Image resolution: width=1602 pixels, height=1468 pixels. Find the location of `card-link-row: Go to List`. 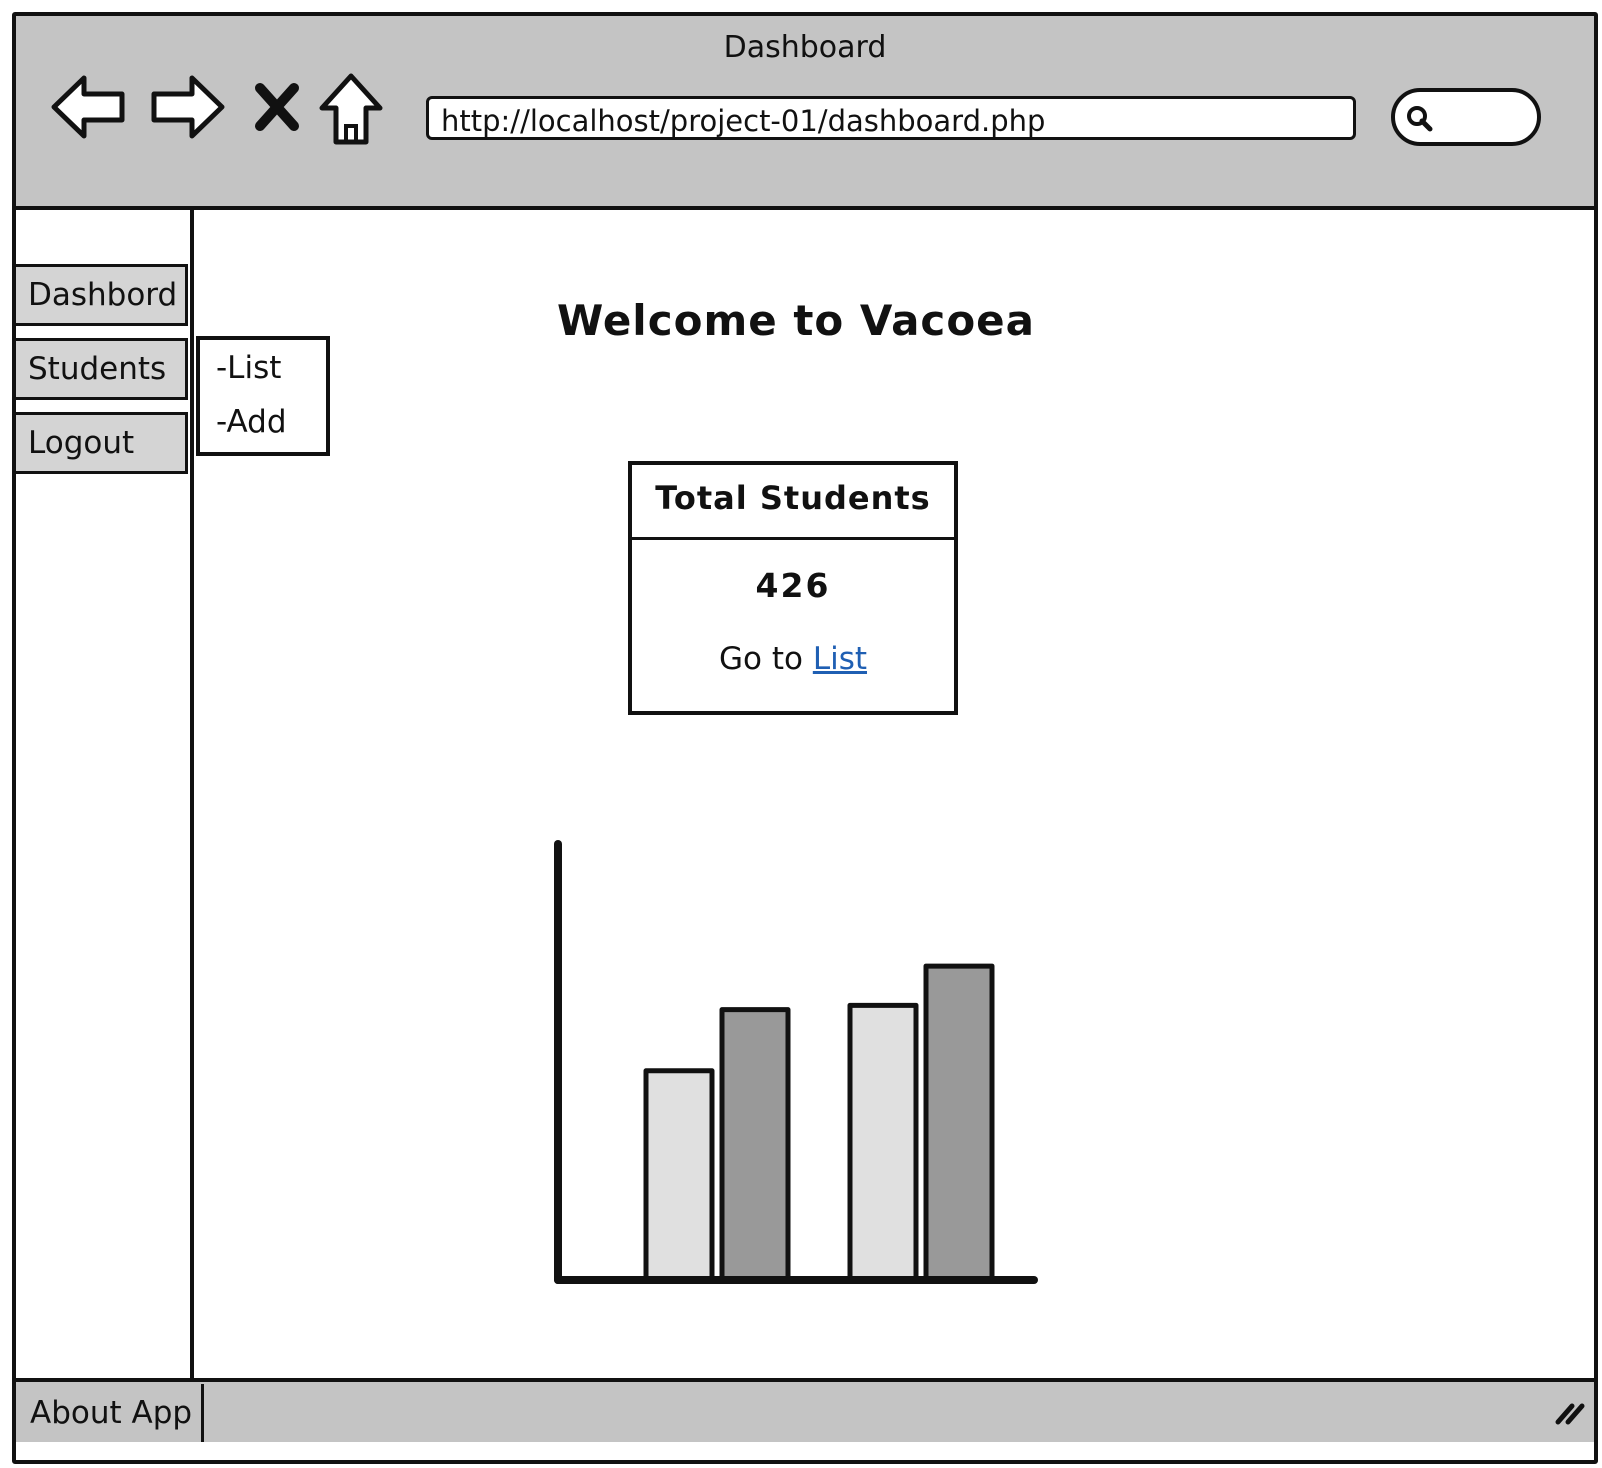

card-link-row: Go to List is located at coordinates (793, 659).